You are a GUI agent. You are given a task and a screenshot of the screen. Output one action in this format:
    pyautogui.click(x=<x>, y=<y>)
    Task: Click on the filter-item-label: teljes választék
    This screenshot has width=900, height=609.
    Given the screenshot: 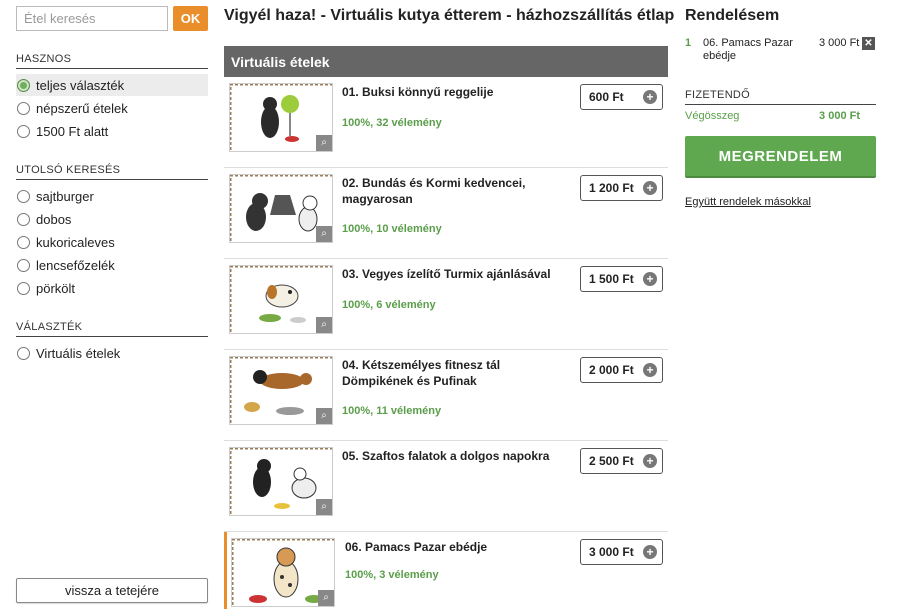 What is the action you would take?
    pyautogui.click(x=80, y=85)
    